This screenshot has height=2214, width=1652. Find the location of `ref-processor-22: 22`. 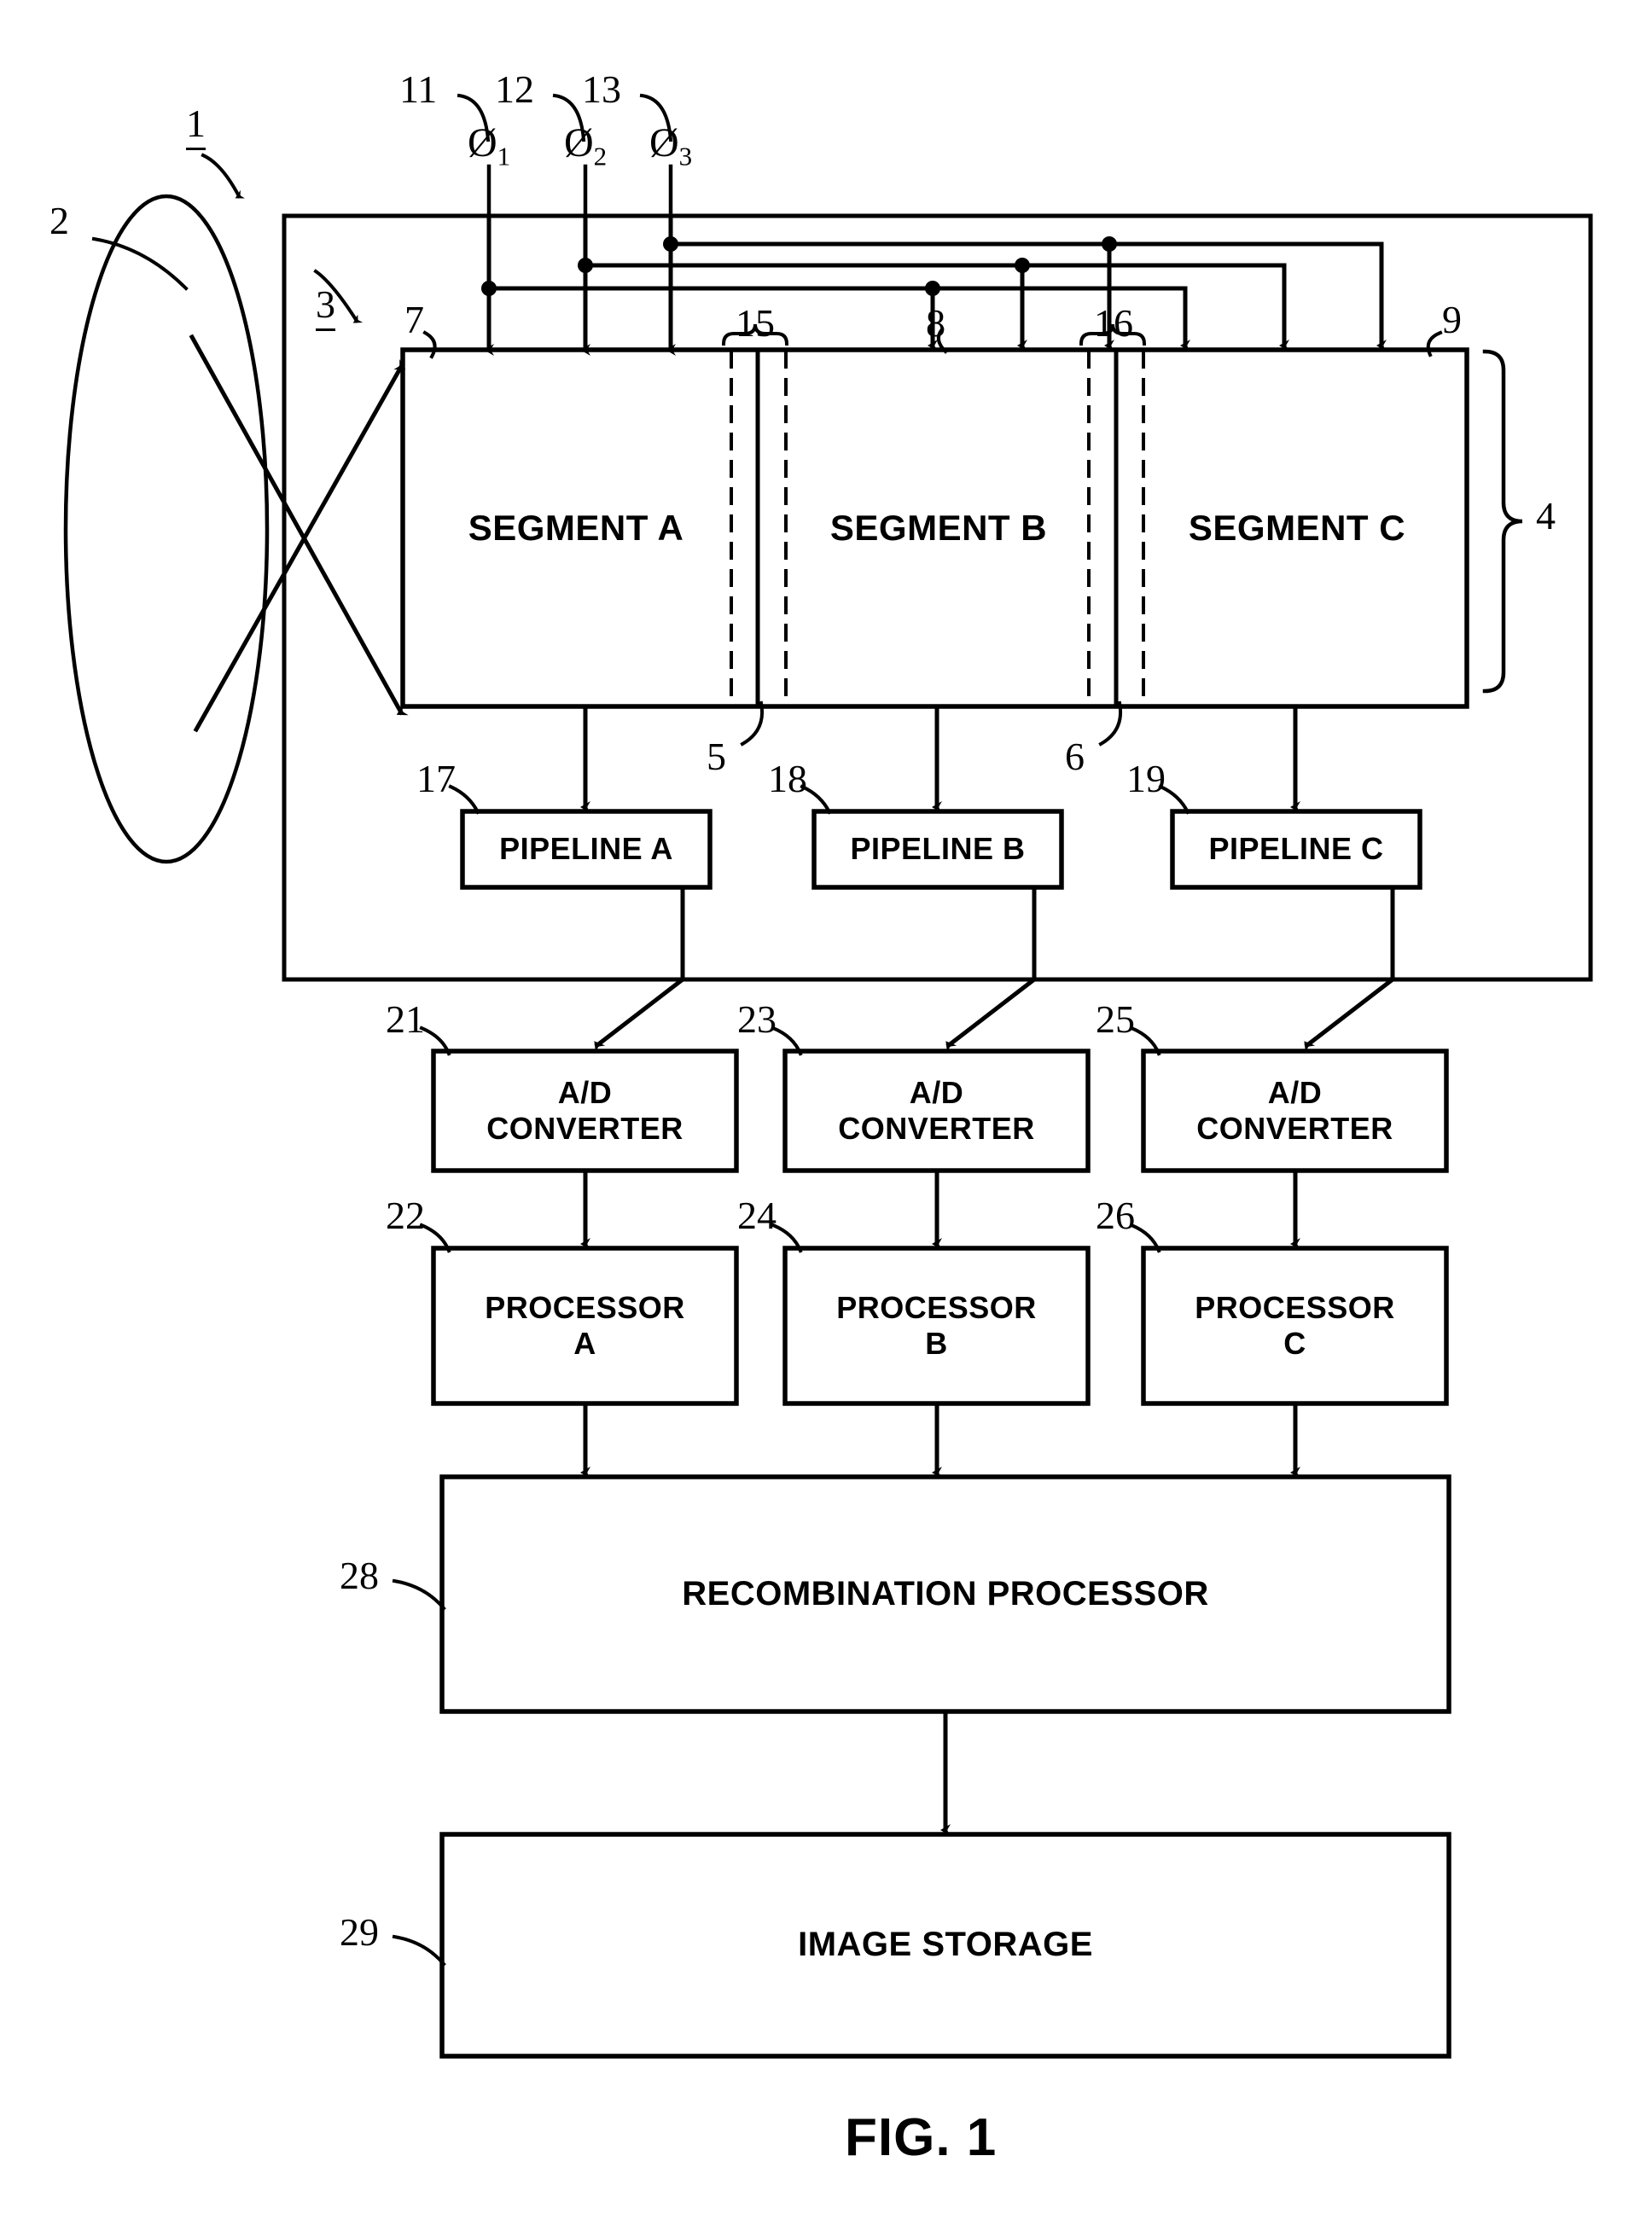

ref-processor-22: 22 is located at coordinates (405, 1216).